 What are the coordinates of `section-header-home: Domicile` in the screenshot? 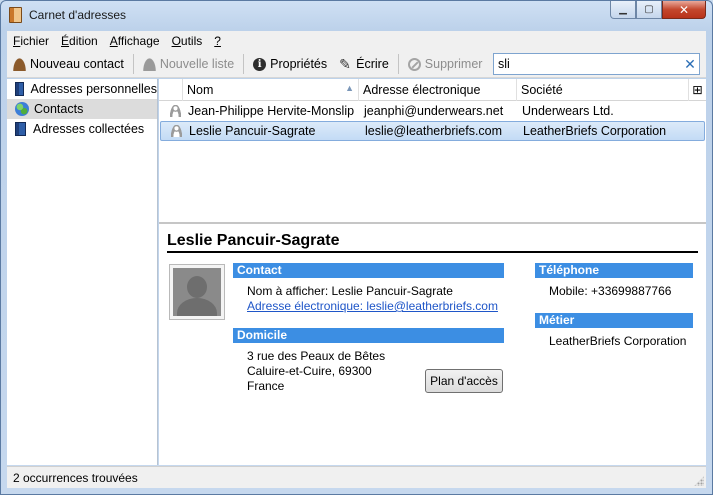 It's located at (368, 335).